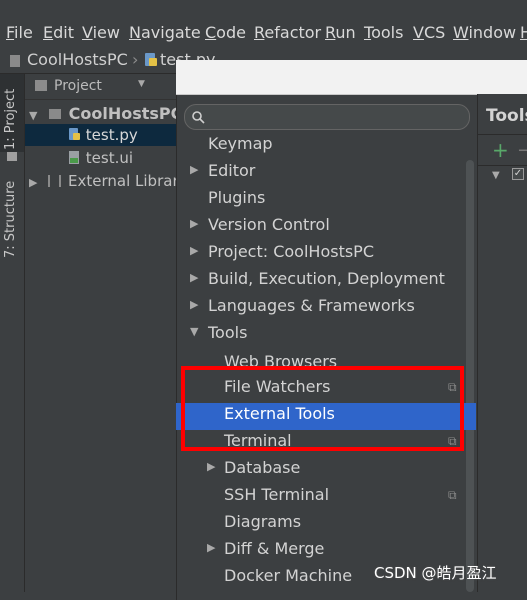  I want to click on settings-item-ssh-terminal: SSH Terminal ⧉, so click(326, 497).